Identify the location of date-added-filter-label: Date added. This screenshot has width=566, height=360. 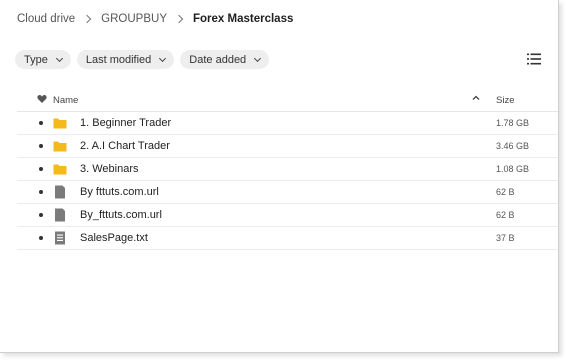
(218, 59).